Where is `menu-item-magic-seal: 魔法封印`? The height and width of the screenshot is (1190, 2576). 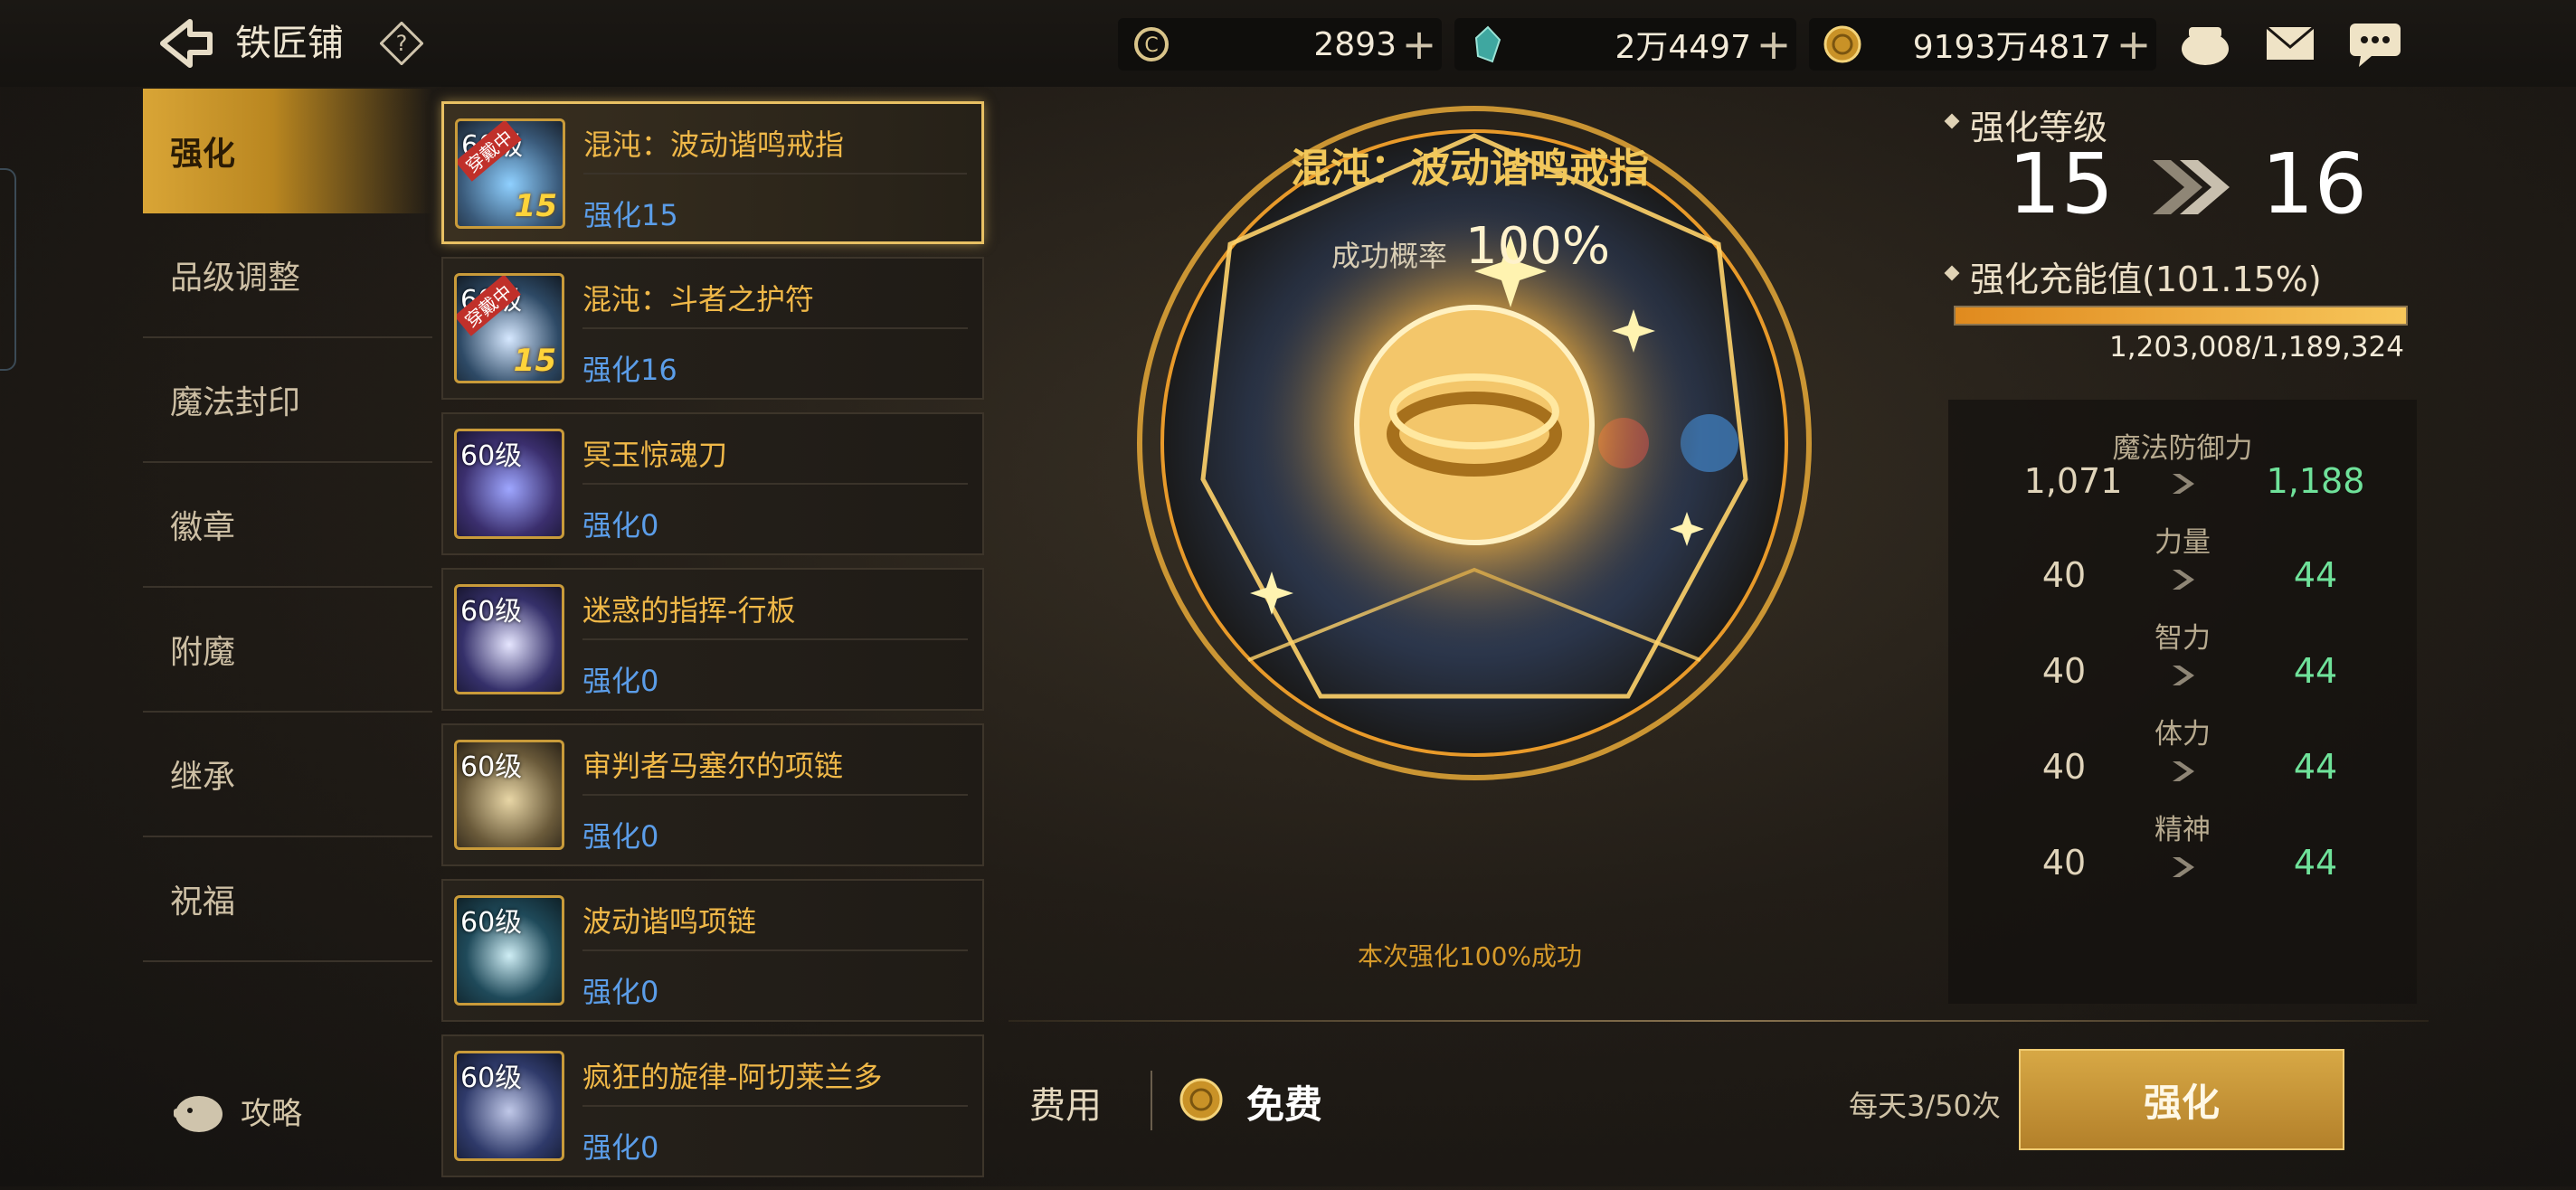
menu-item-magic-seal: 魔法封印 is located at coordinates (287, 401).